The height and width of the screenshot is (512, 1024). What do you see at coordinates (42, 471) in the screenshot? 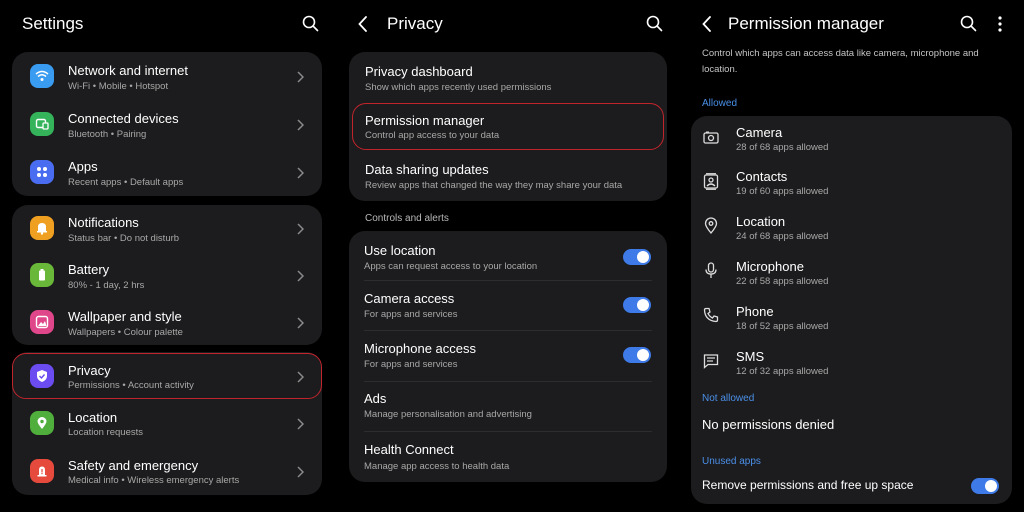
I see `emergency-icon` at bounding box center [42, 471].